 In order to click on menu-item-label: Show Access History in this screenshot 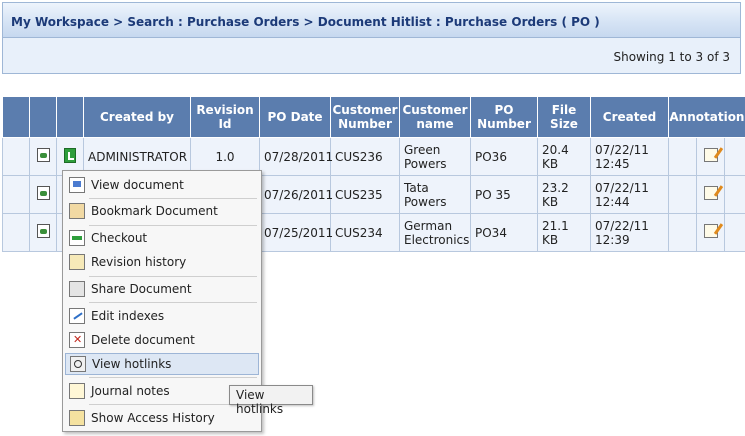, I will do `click(153, 418)`.